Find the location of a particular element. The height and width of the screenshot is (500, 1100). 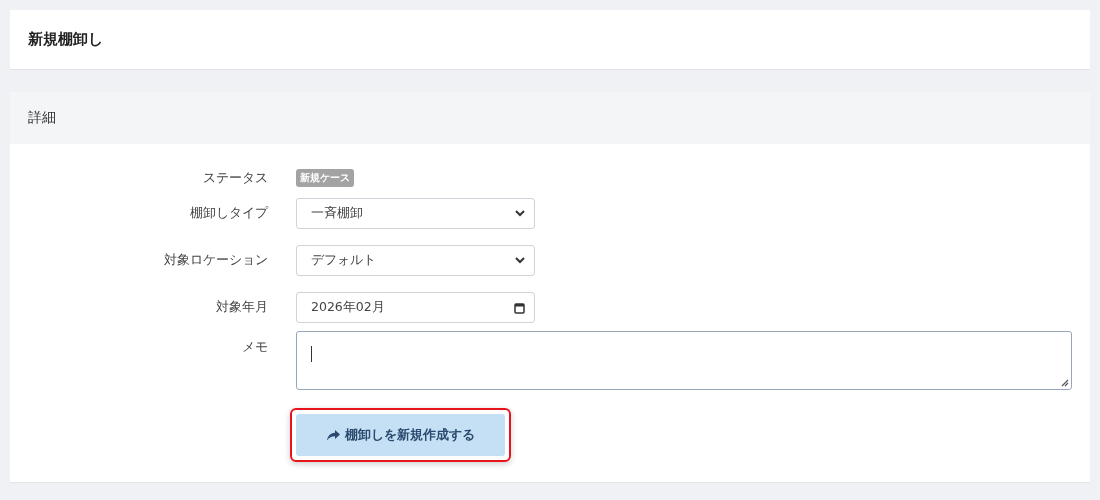

memo-field is located at coordinates (684, 360).